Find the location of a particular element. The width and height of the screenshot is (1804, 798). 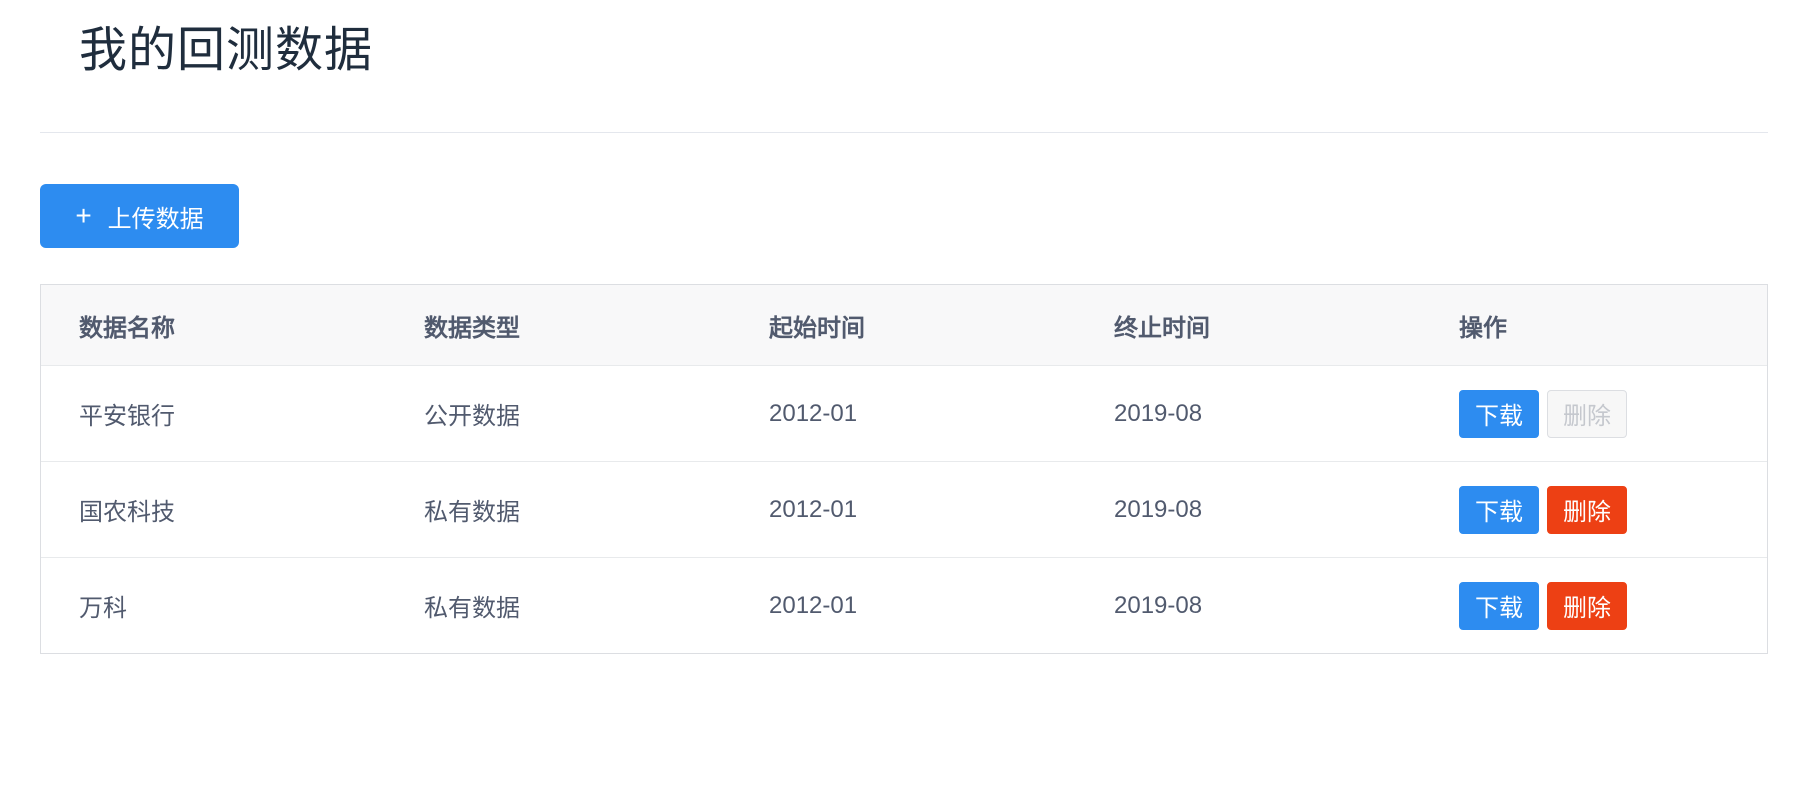

table-row: 平安银行 公开数据 2012-01 2019-08 下载 删除 is located at coordinates (904, 413).